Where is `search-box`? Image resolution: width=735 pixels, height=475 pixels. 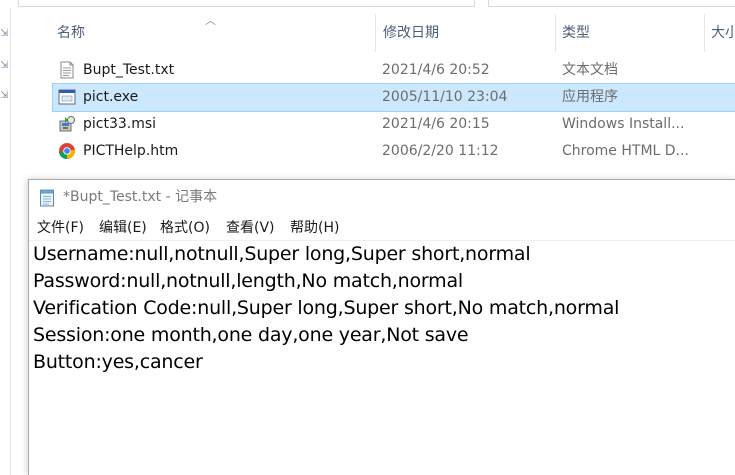
search-box is located at coordinates (611, 3).